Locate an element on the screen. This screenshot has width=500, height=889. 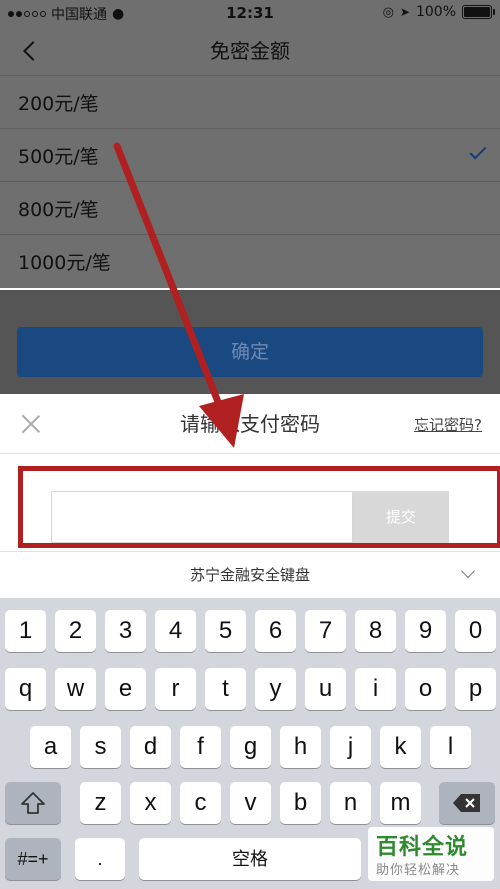
backspace-key is located at coordinates (467, 803).